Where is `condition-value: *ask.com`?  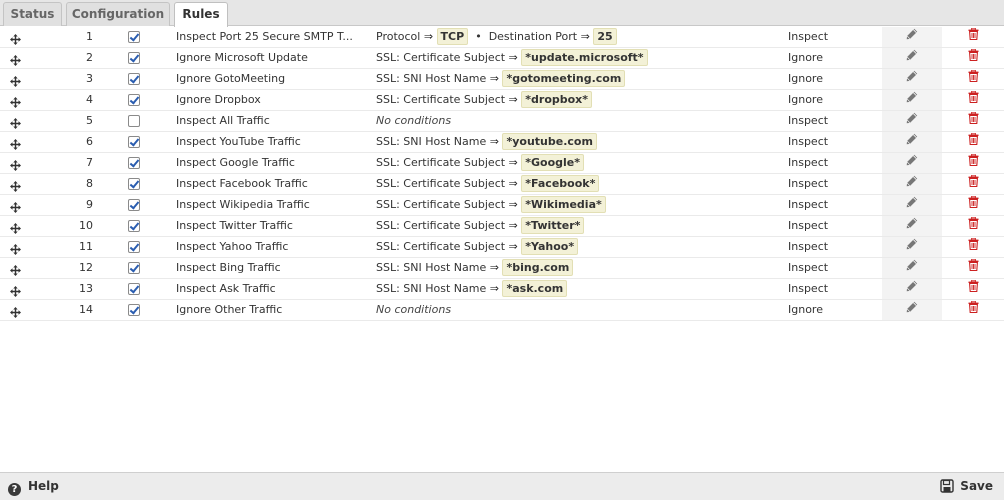
condition-value: *ask.com is located at coordinates (535, 288).